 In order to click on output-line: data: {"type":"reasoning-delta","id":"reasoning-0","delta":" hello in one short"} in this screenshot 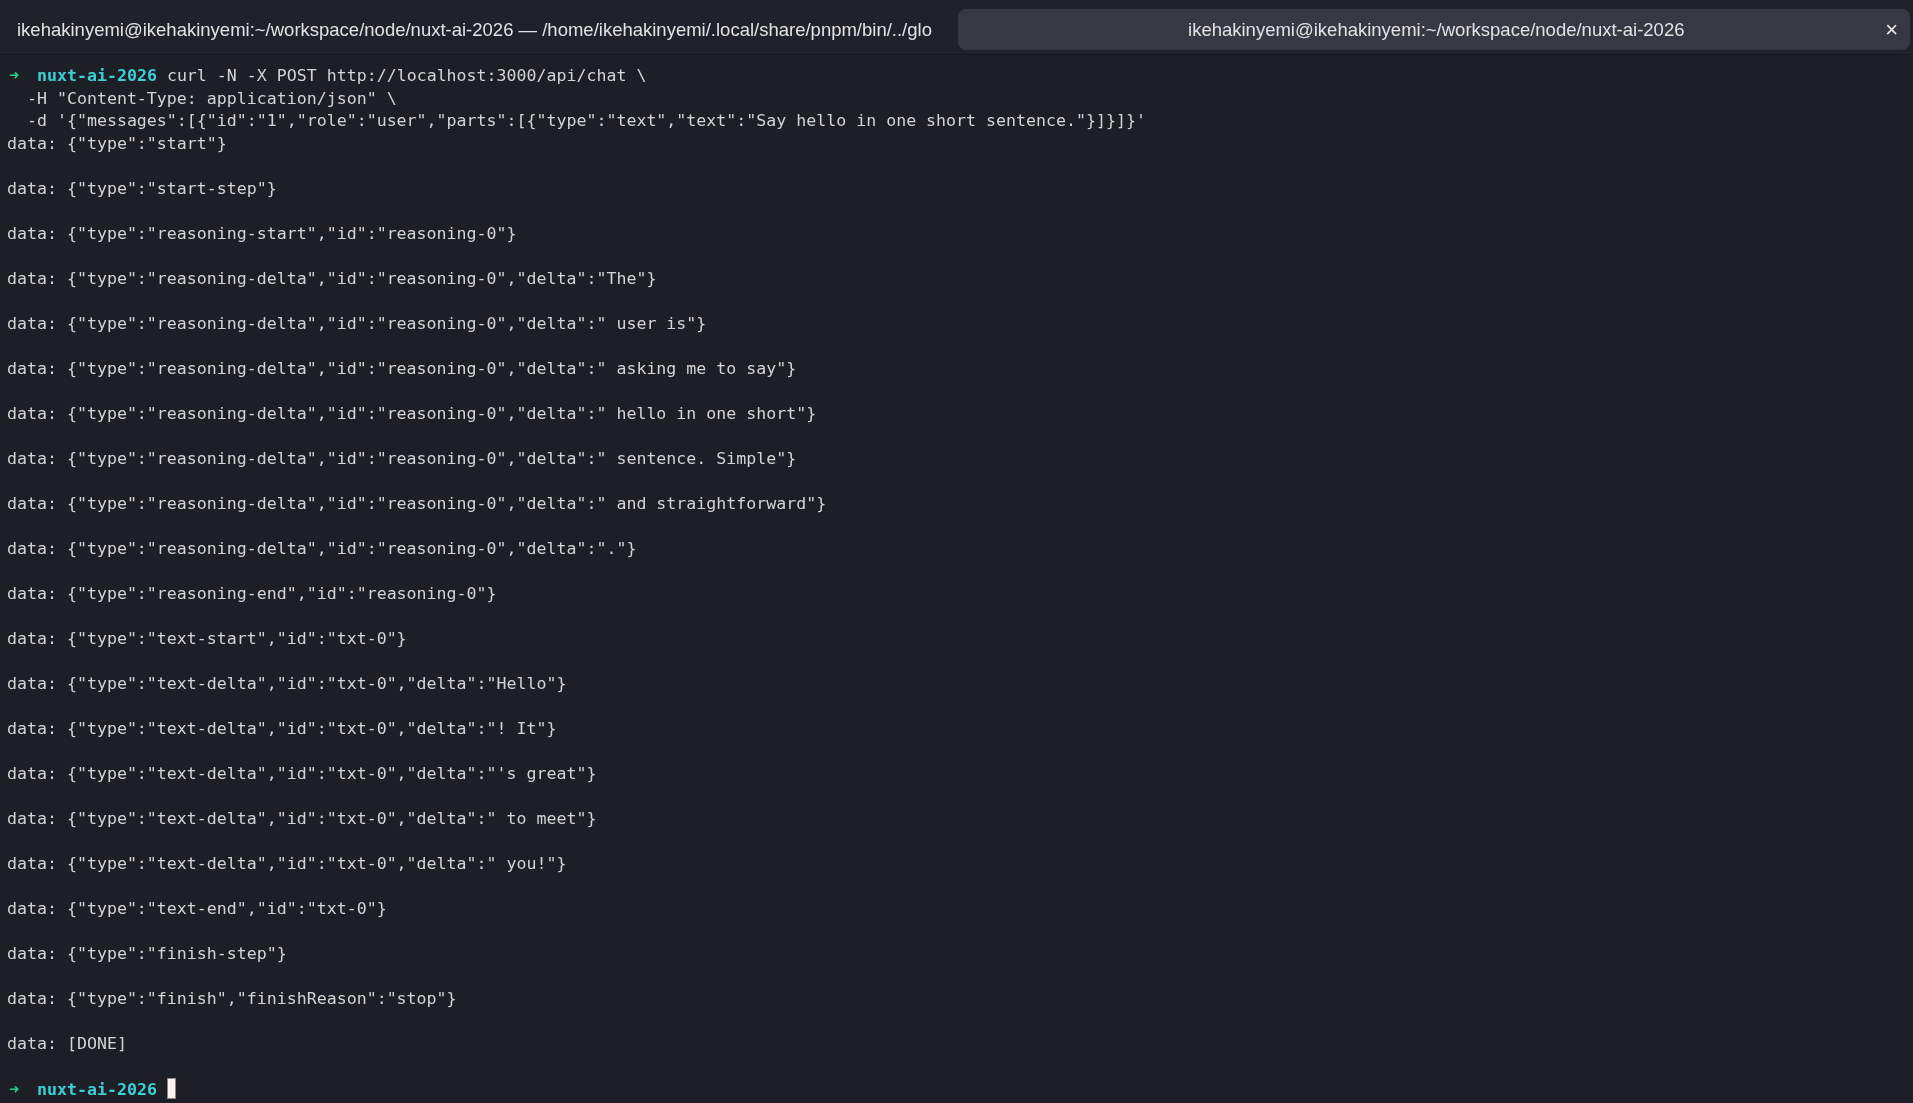, I will do `click(412, 413)`.